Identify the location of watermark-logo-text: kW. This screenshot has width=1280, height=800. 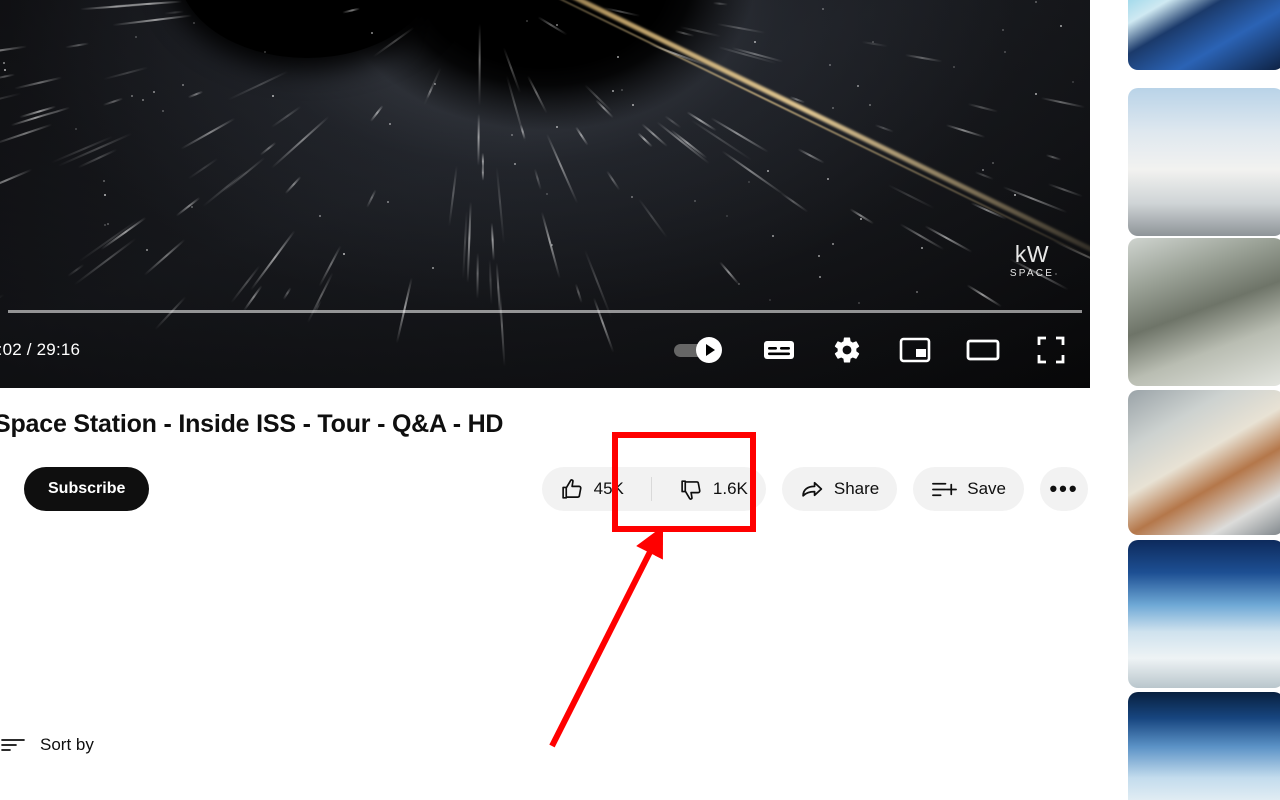
(1032, 254).